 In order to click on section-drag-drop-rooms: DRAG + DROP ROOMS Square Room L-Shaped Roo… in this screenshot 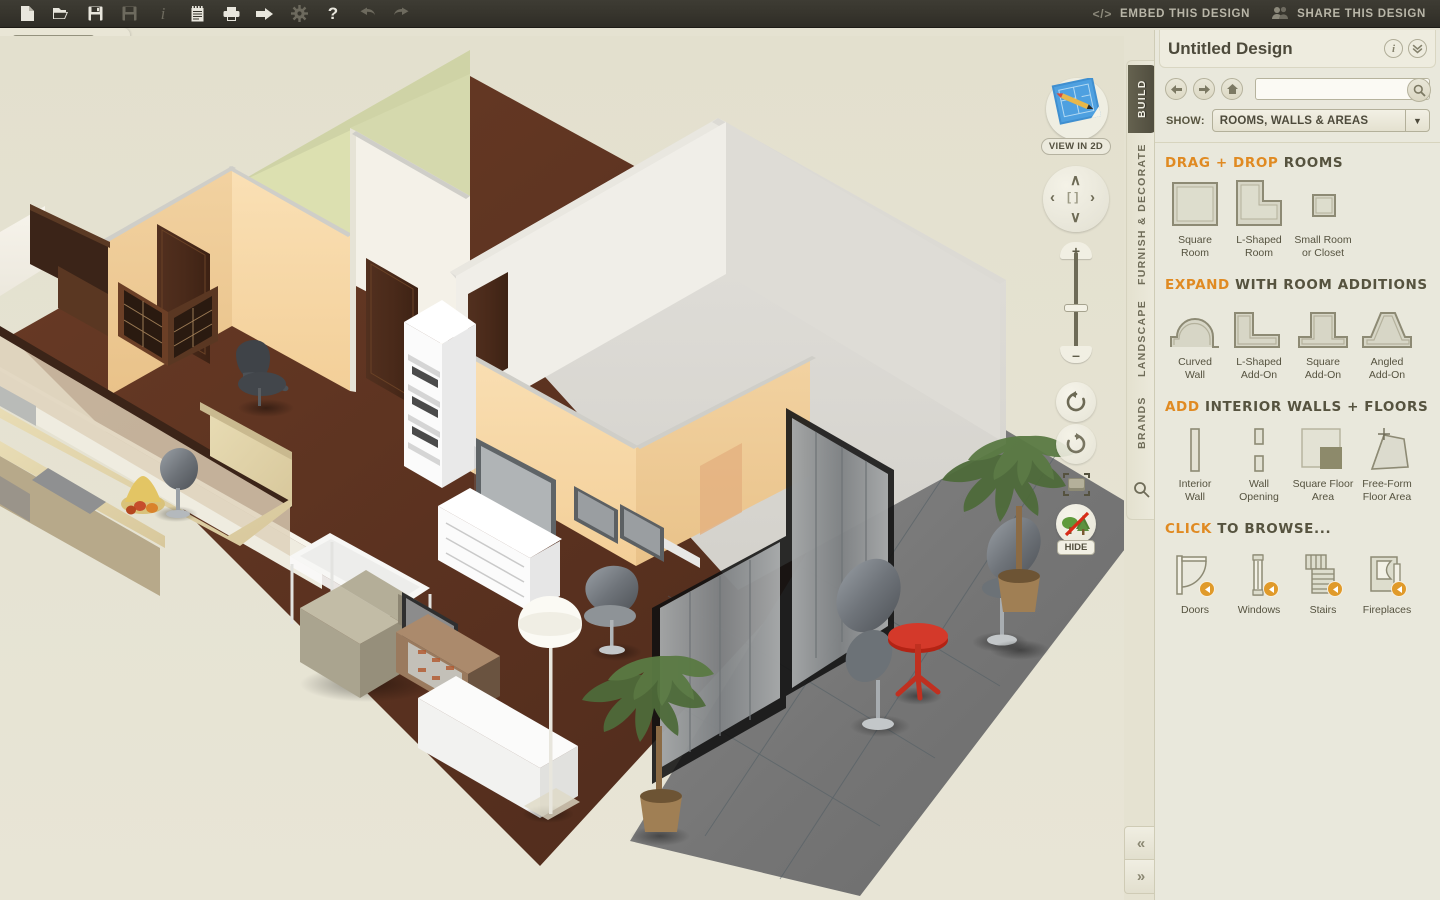, I will do `click(1297, 204)`.